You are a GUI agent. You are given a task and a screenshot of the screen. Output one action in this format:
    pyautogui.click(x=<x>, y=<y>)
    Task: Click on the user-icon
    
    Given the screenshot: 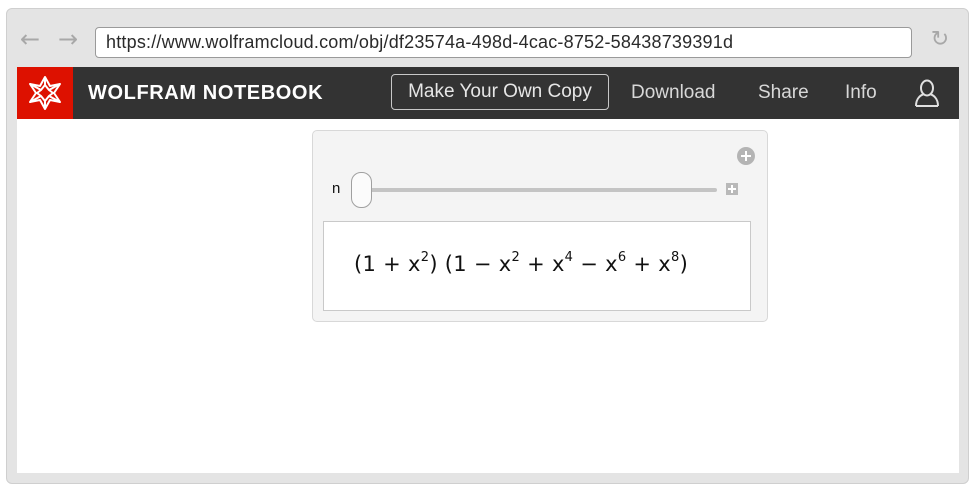 What is the action you would take?
    pyautogui.click(x=927, y=93)
    